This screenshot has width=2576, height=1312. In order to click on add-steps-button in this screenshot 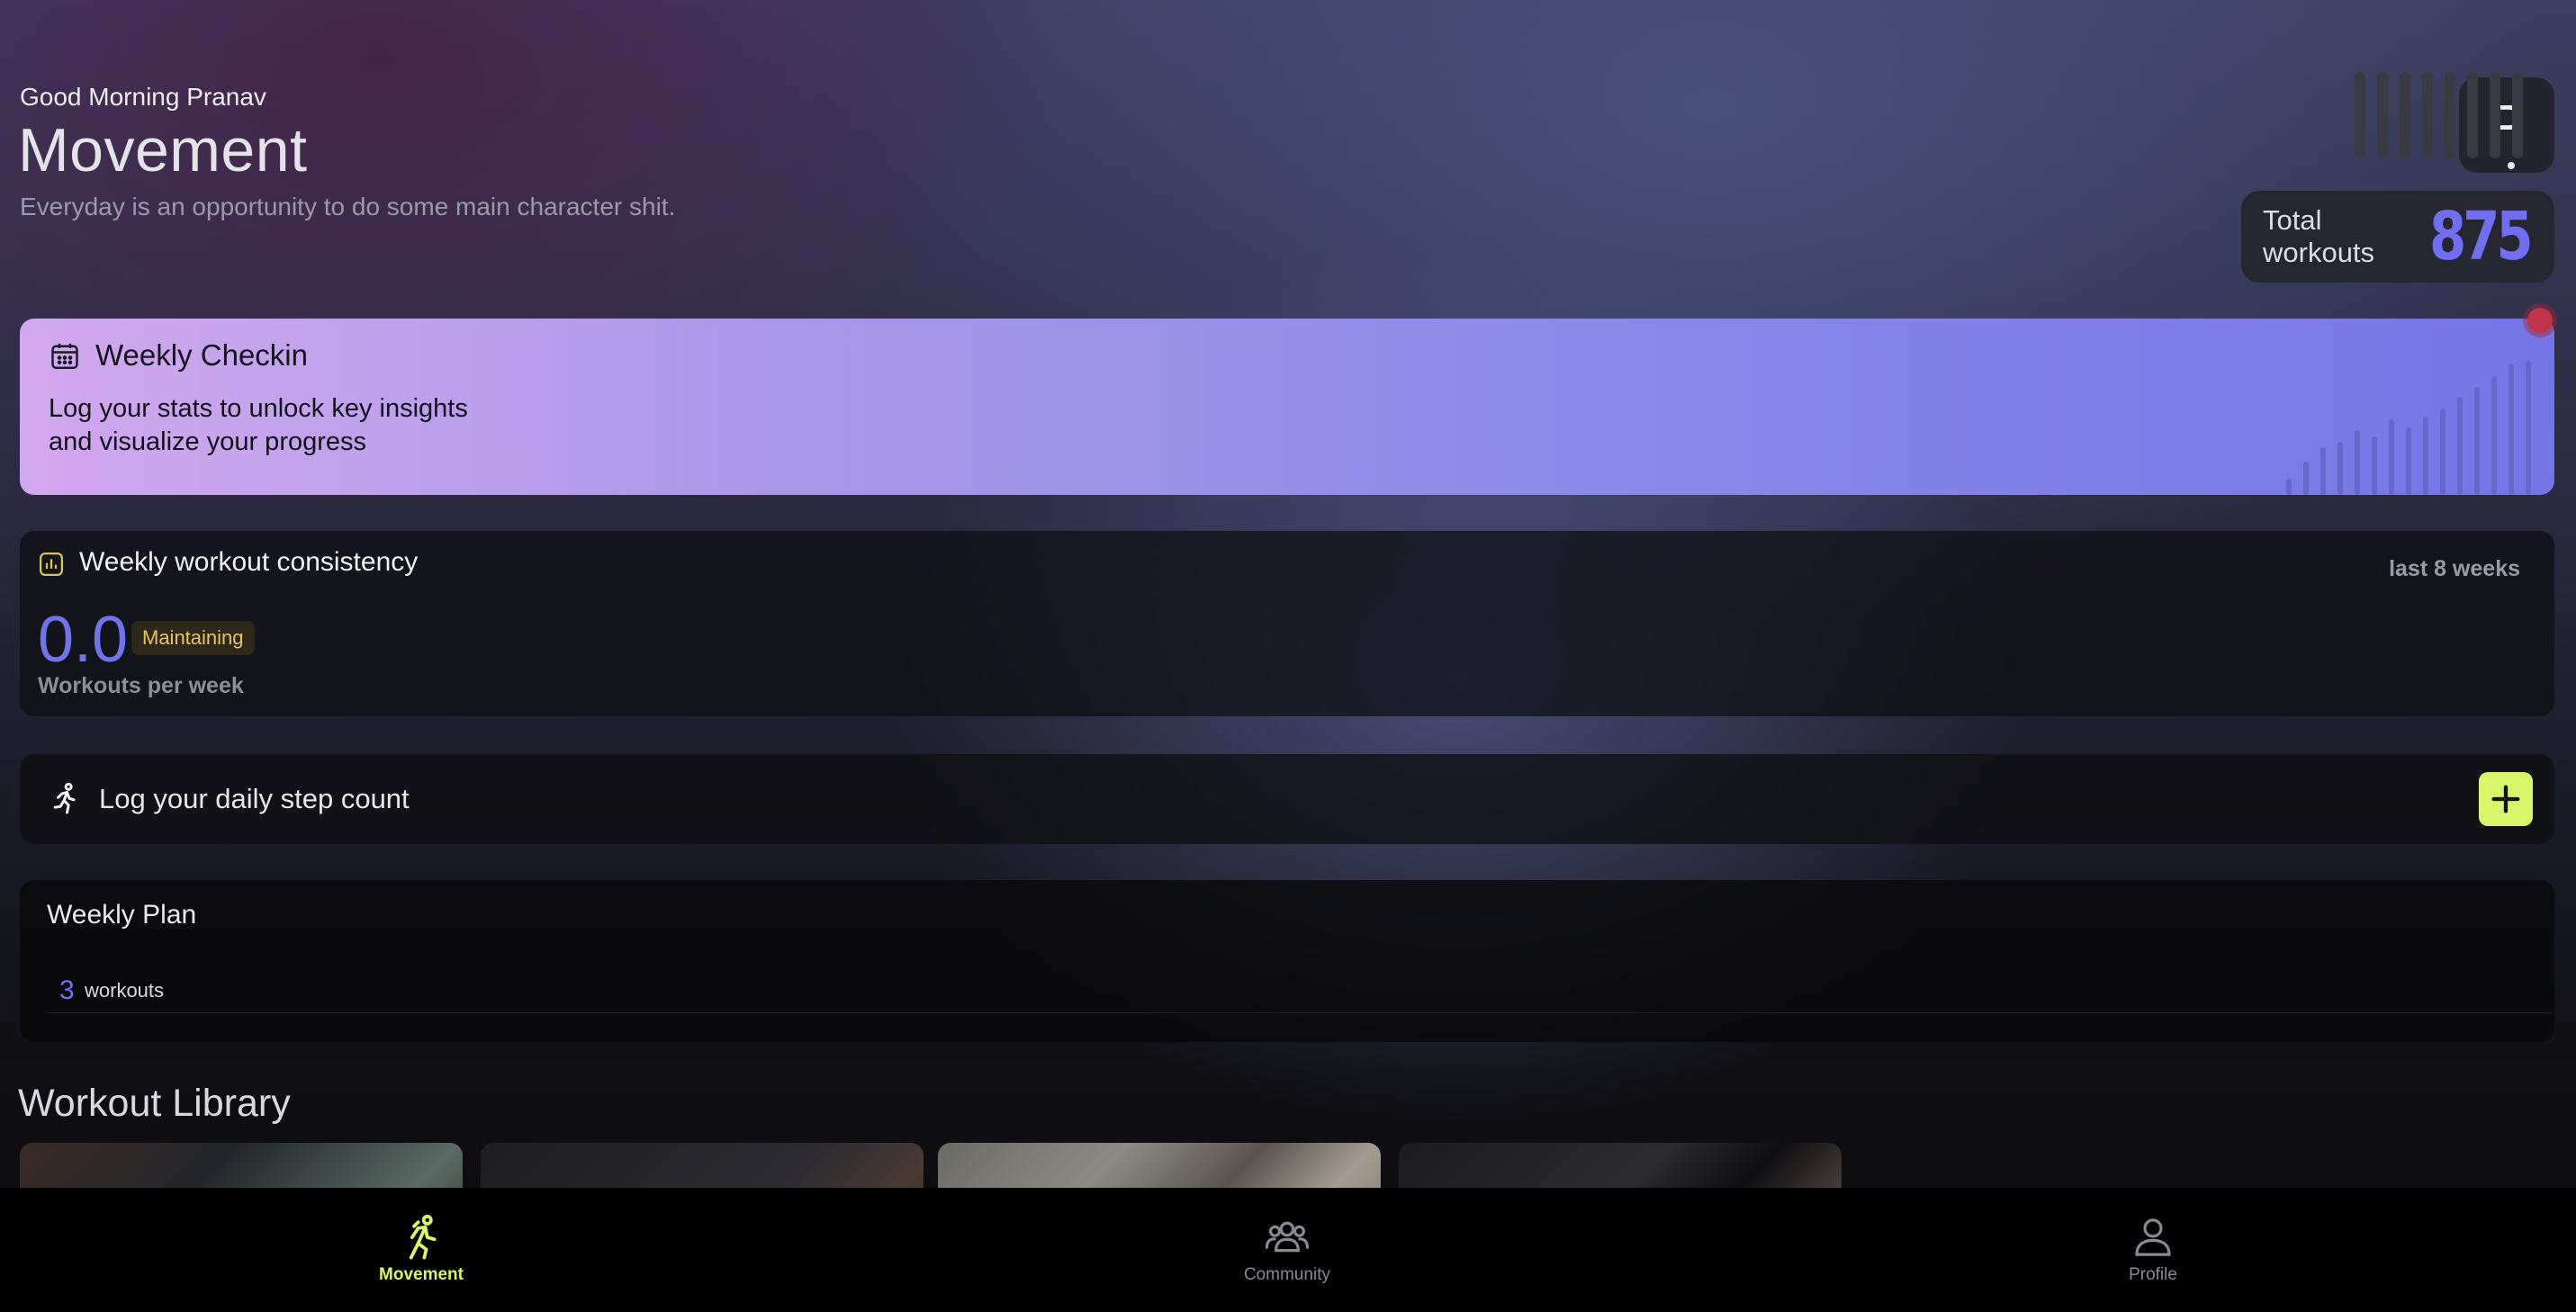, I will do `click(2506, 799)`.